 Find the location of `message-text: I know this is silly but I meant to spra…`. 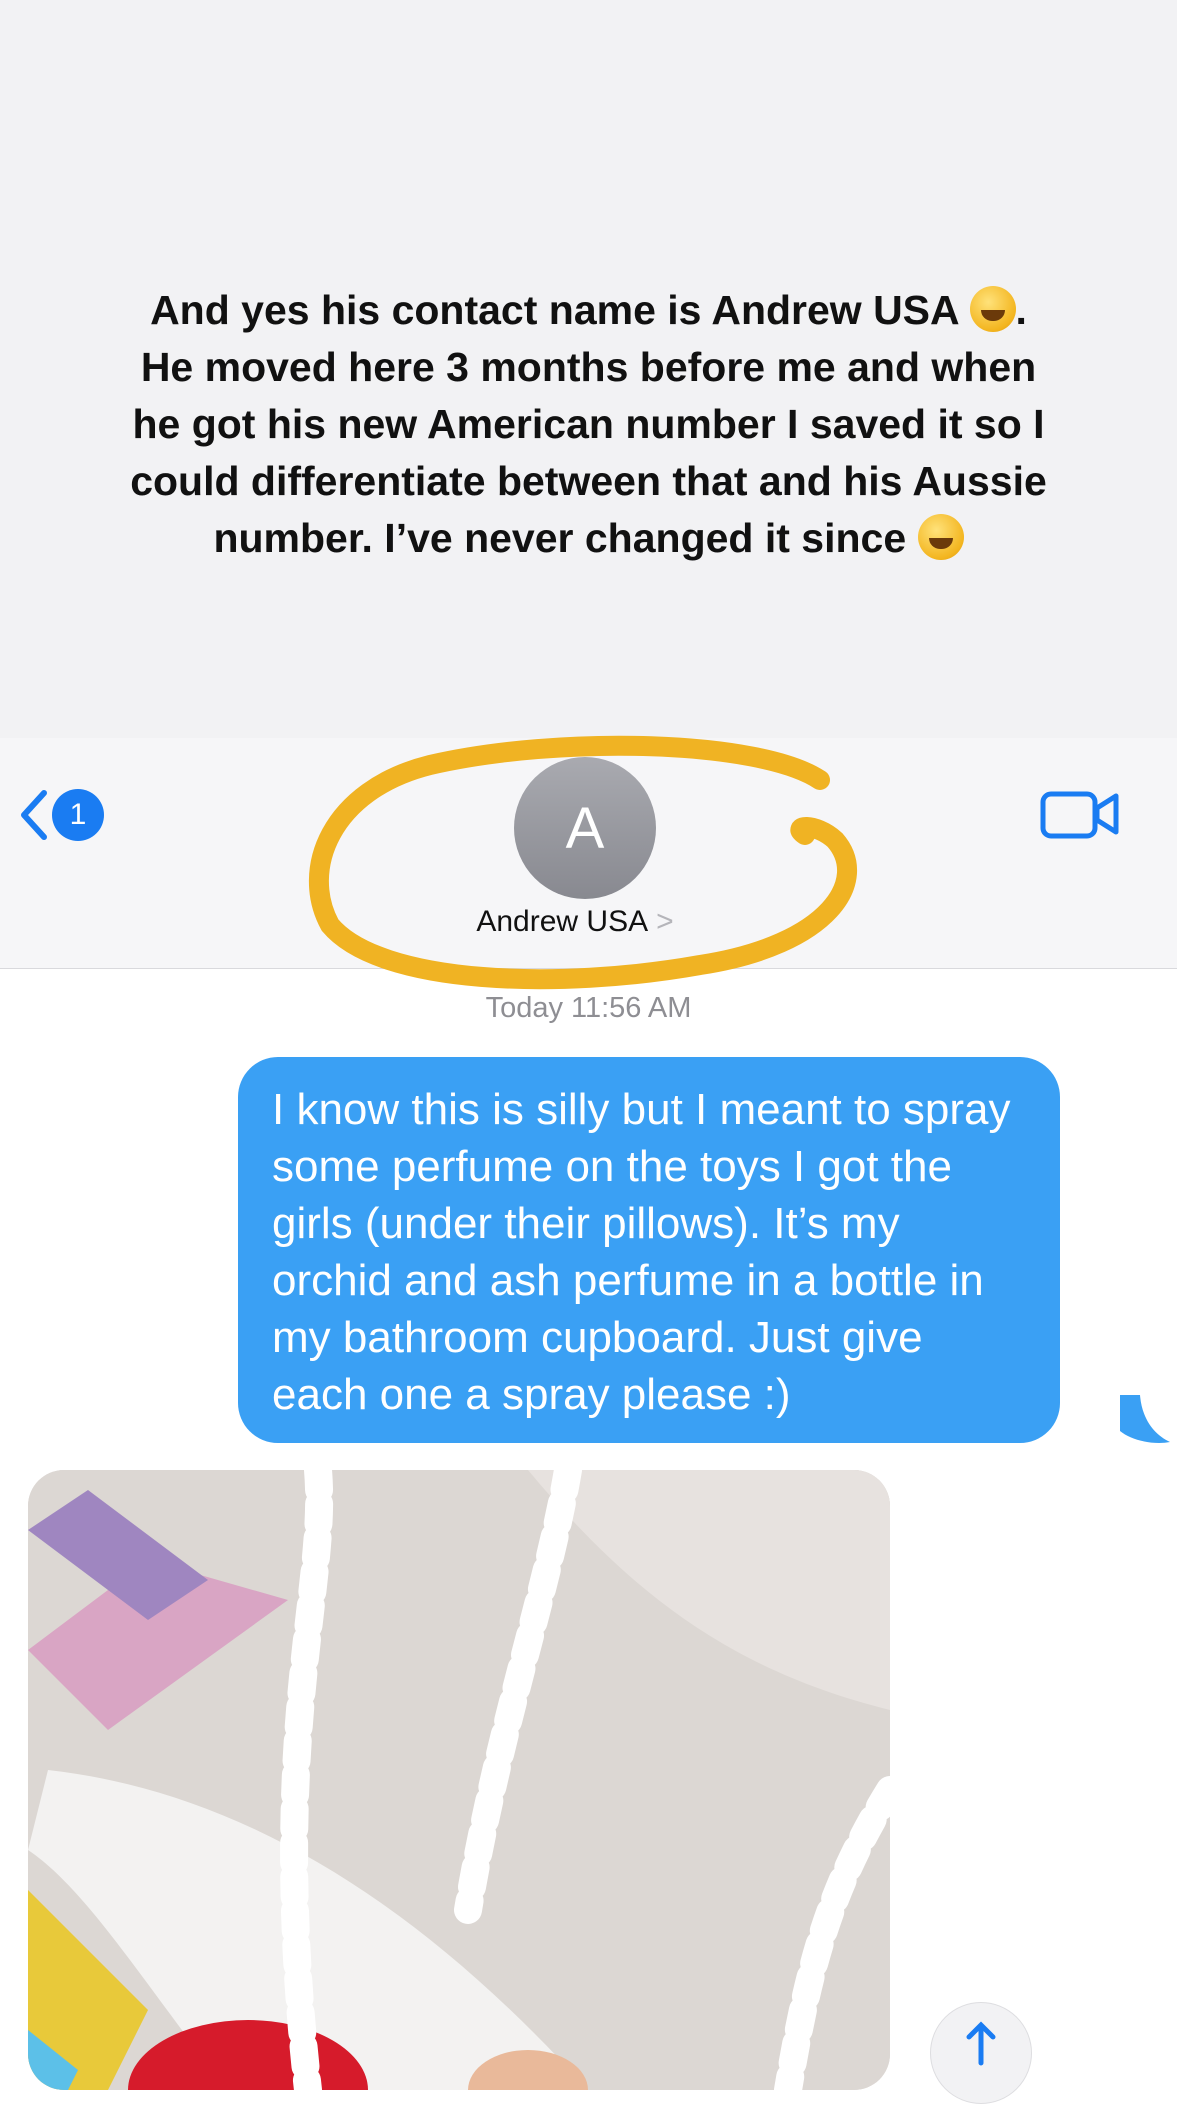

message-text: I know this is silly but I meant to spra… is located at coordinates (641, 1252).